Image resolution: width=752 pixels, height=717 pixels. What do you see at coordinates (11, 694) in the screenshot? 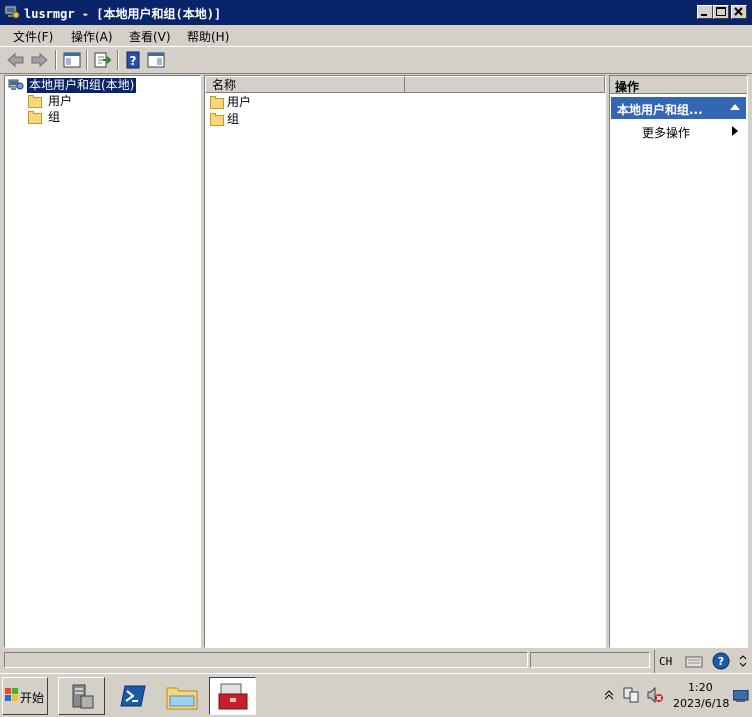
I see `windows-logo-icon` at bounding box center [11, 694].